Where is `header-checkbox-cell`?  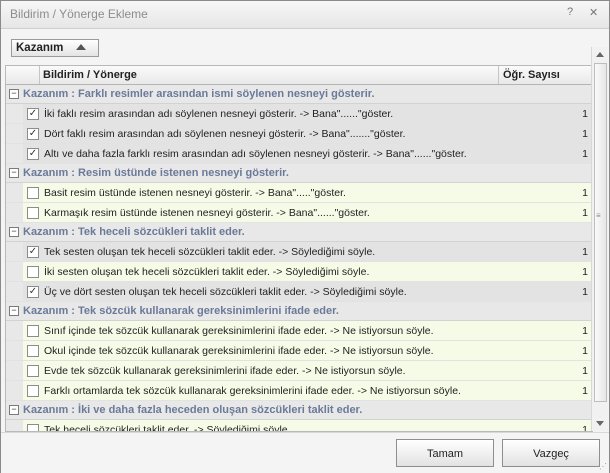 header-checkbox-cell is located at coordinates (23, 75).